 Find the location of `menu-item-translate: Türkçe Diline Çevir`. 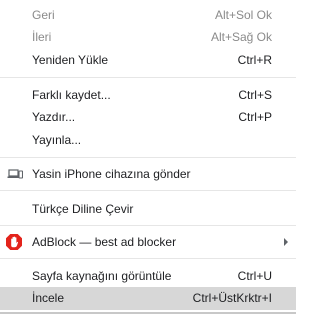

menu-item-translate: Türkçe Diline Çevir is located at coordinates (148, 209).